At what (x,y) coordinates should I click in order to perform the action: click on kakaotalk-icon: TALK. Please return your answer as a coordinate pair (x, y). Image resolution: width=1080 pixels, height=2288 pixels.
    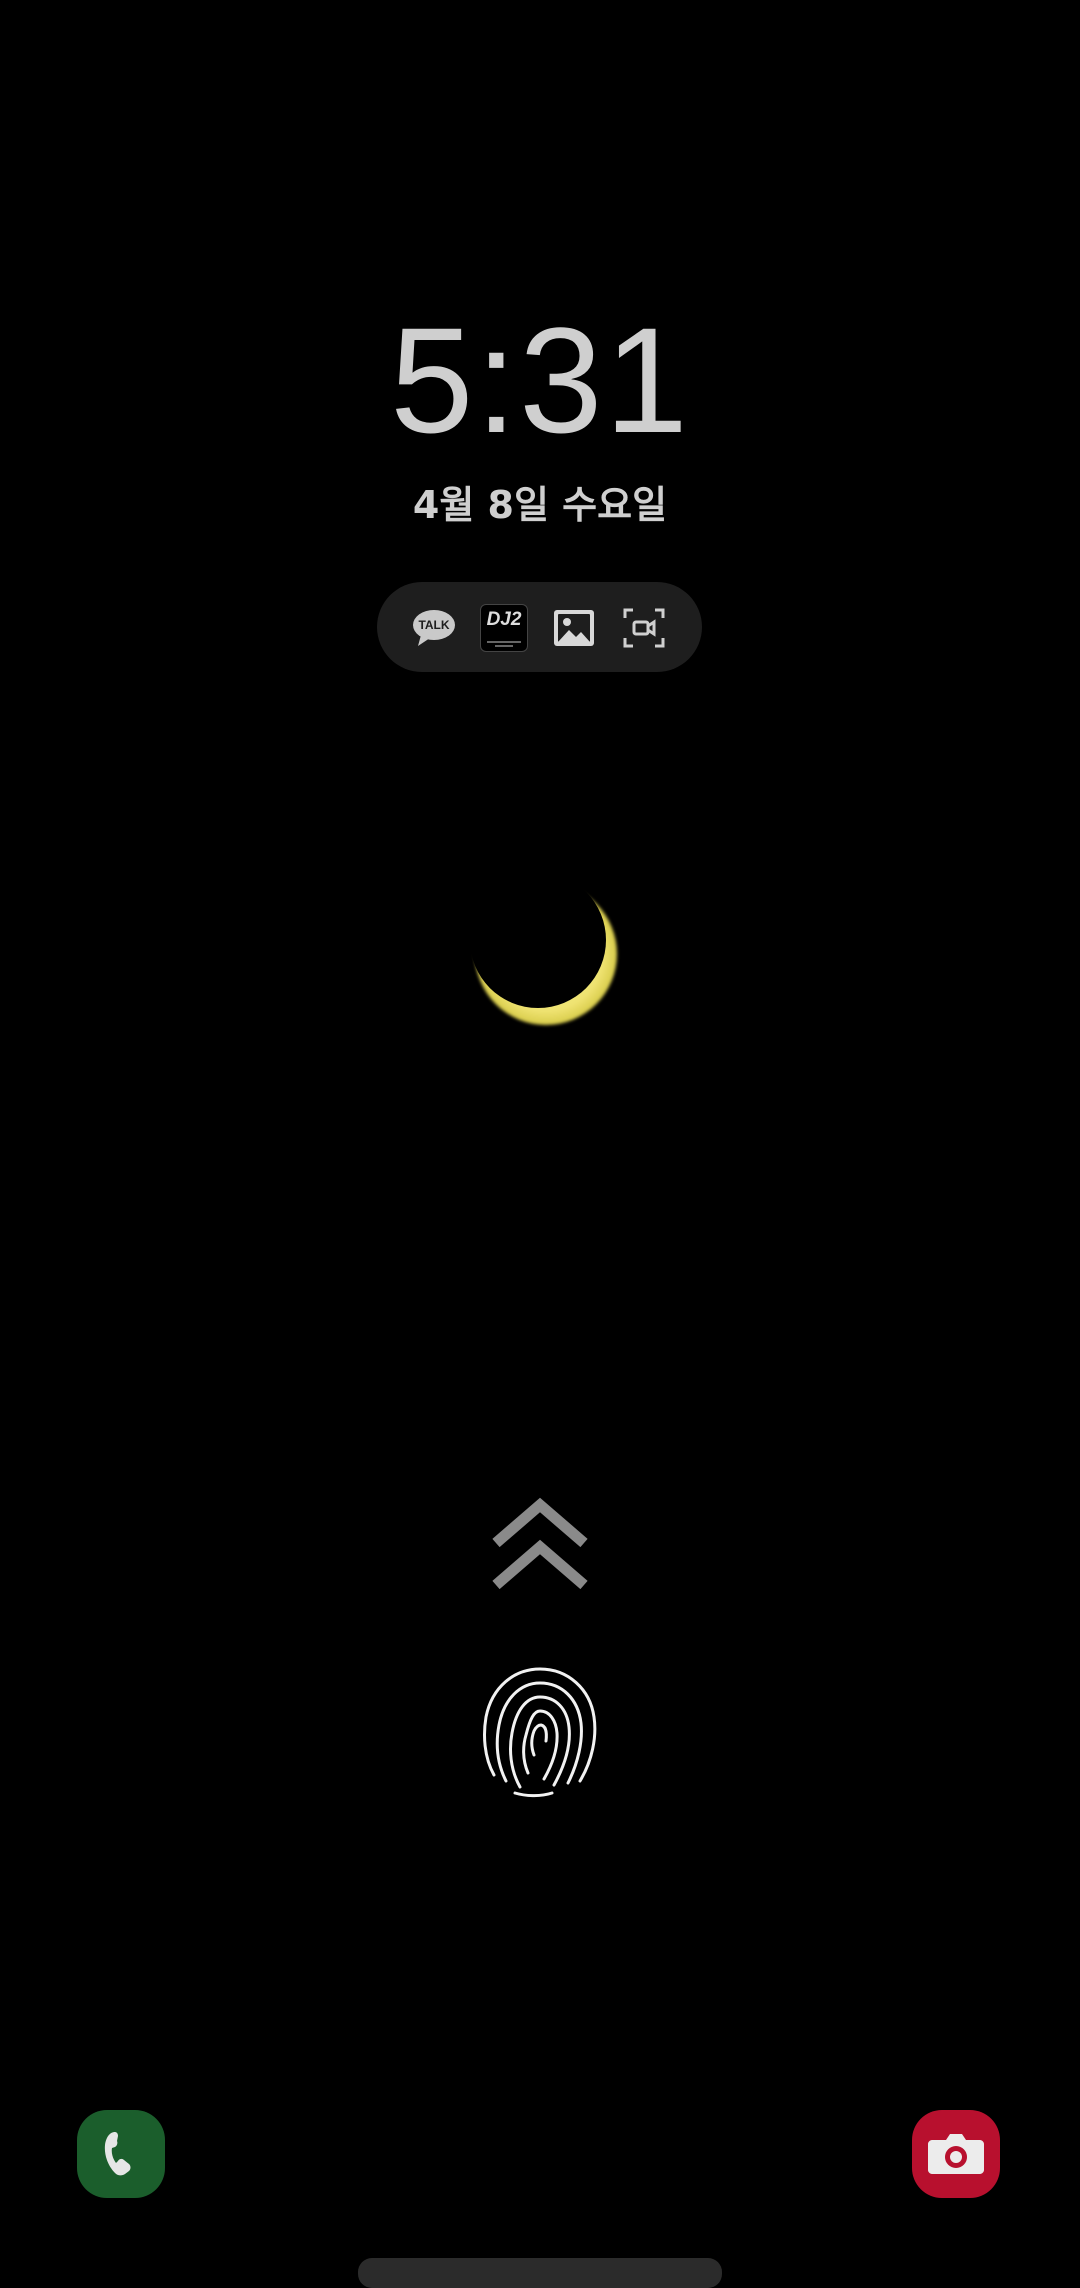
    Looking at the image, I should click on (434, 628).